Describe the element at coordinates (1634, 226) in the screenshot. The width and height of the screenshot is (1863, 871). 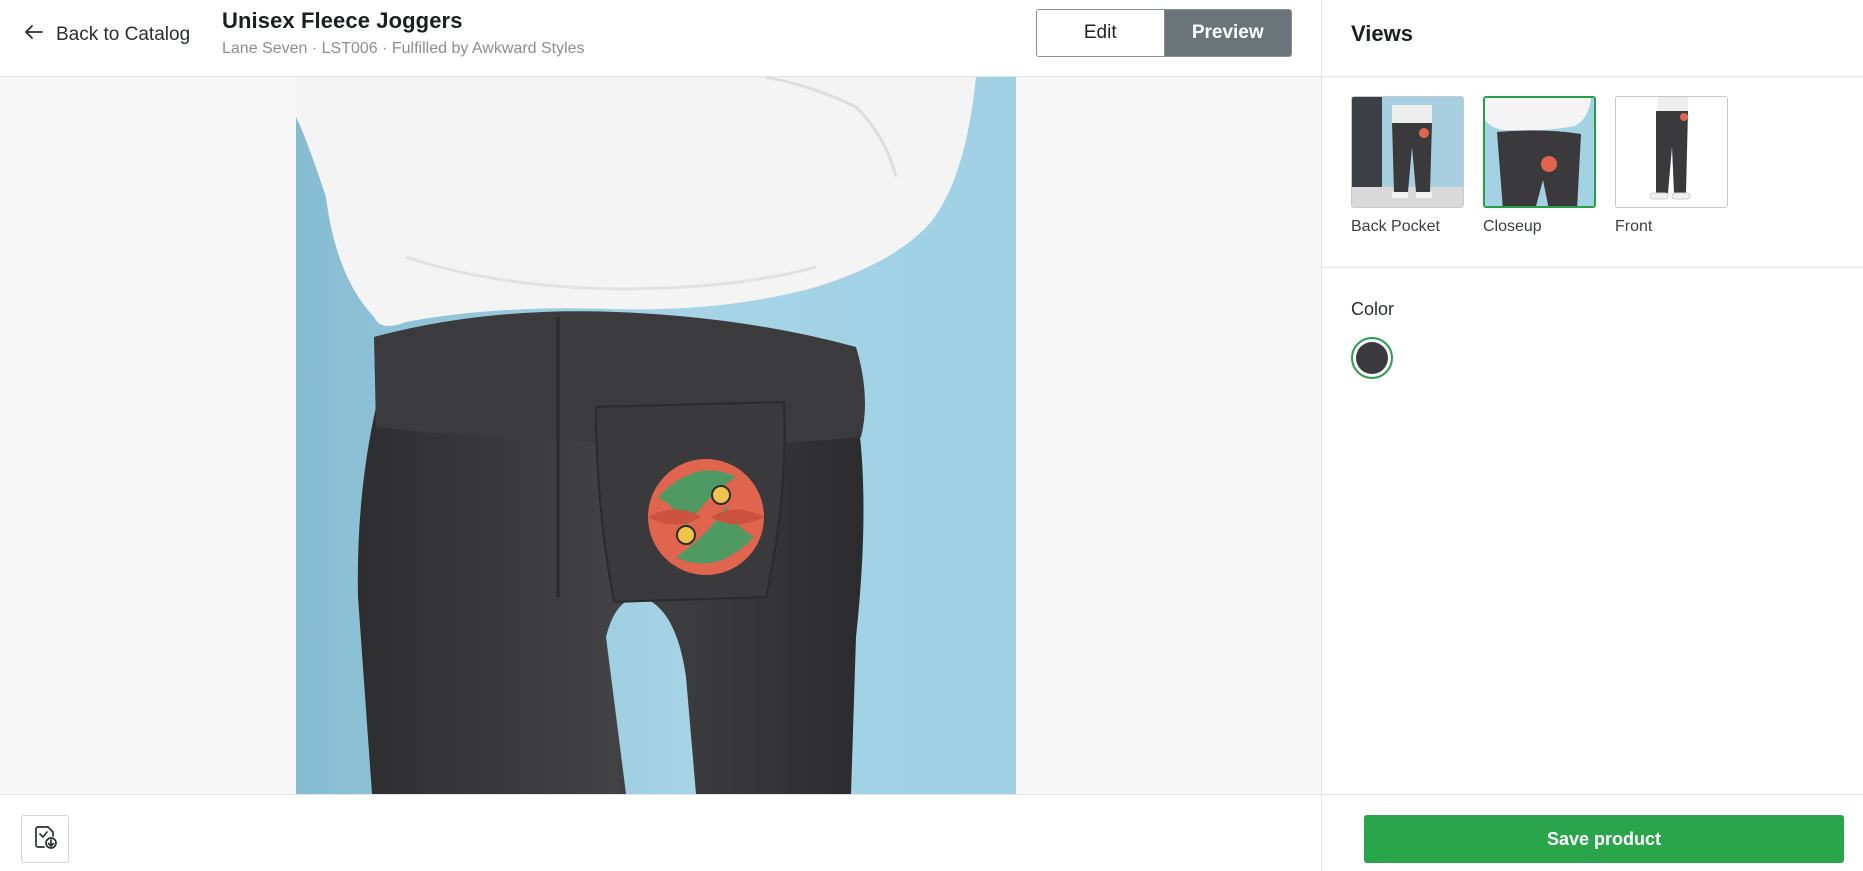
I see `view-label: Front` at that location.